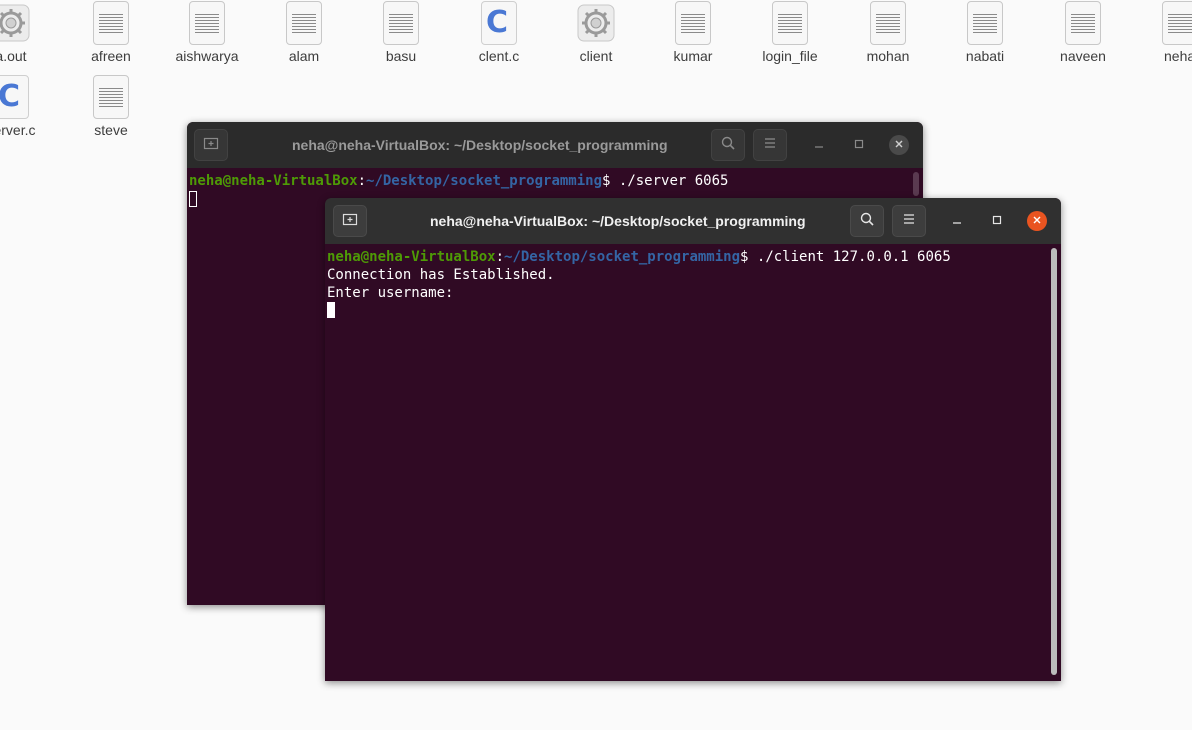 The width and height of the screenshot is (1192, 730). I want to click on desktop-icon-afreen: afreen, so click(111, 37).